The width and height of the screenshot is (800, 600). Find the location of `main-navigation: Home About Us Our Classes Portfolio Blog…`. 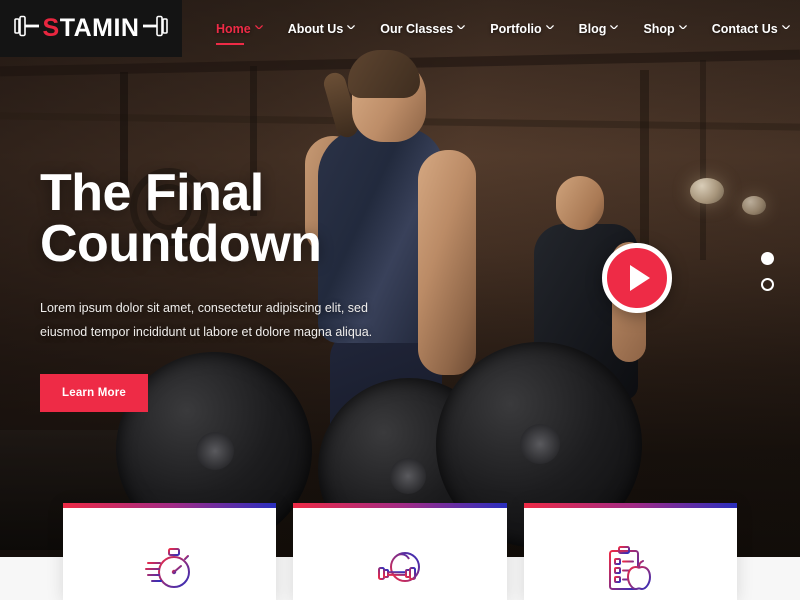

main-navigation: Home About Us Our Classes Portfolio Blog… is located at coordinates (491, 28).